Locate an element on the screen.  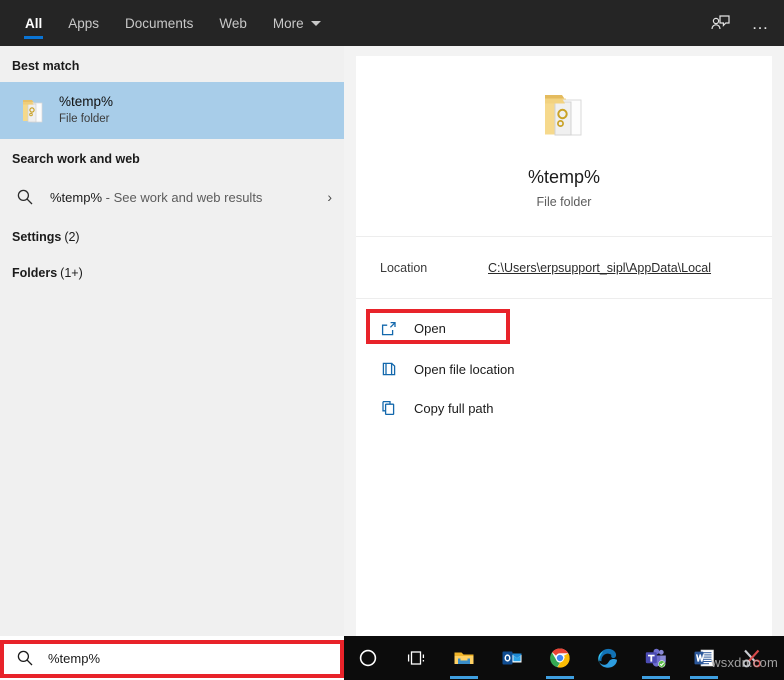
category-count-settings: (2) is located at coordinates (72, 237).